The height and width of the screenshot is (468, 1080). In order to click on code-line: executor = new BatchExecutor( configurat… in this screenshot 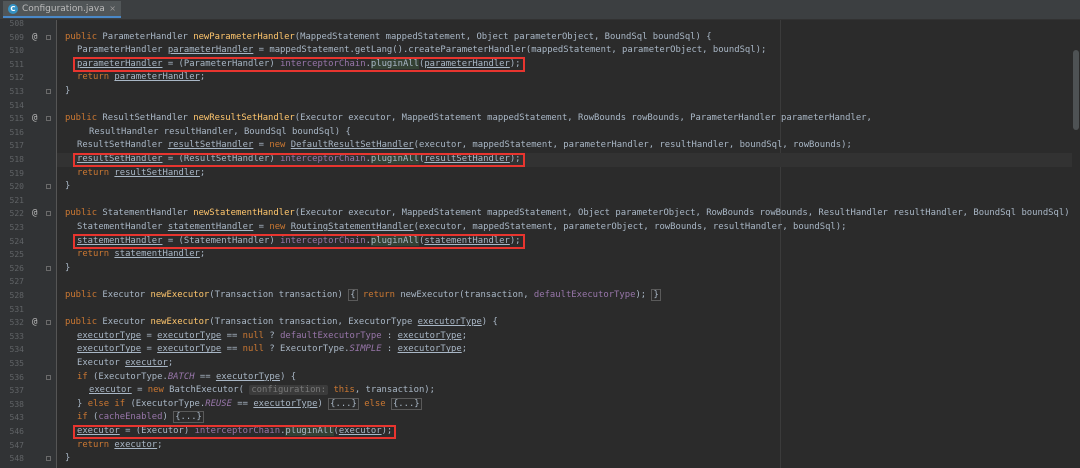, I will do `click(262, 391)`.